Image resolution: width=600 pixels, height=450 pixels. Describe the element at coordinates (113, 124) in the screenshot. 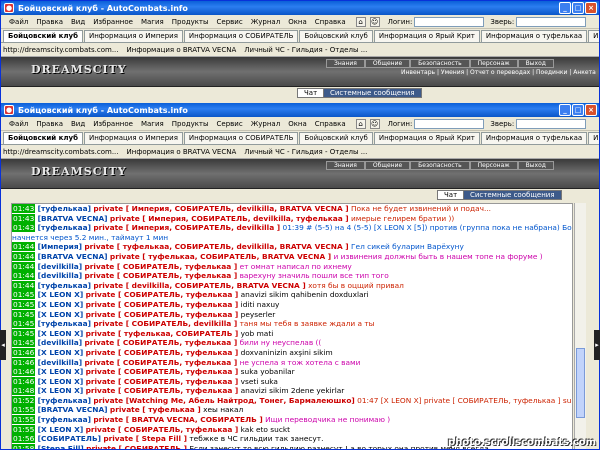

I see `menu-item: Избранное` at that location.